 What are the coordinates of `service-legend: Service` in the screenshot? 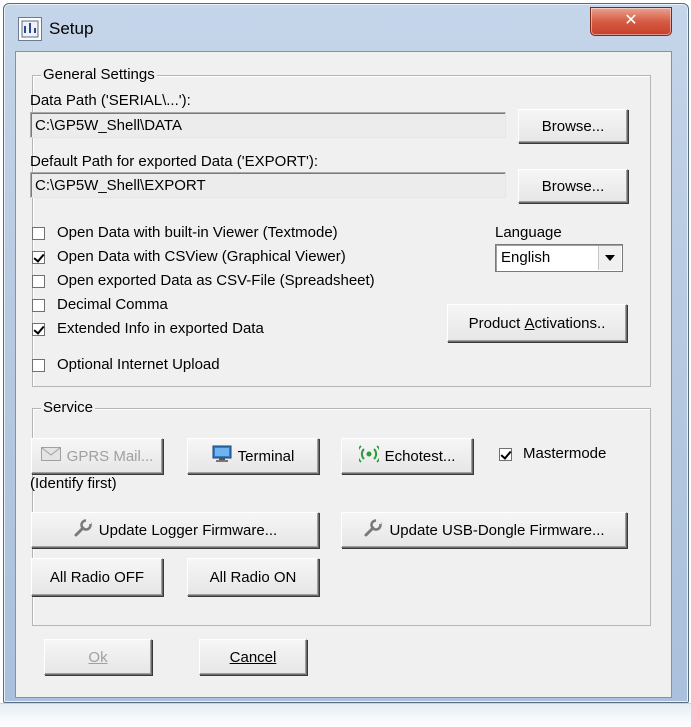 It's located at (68, 408).